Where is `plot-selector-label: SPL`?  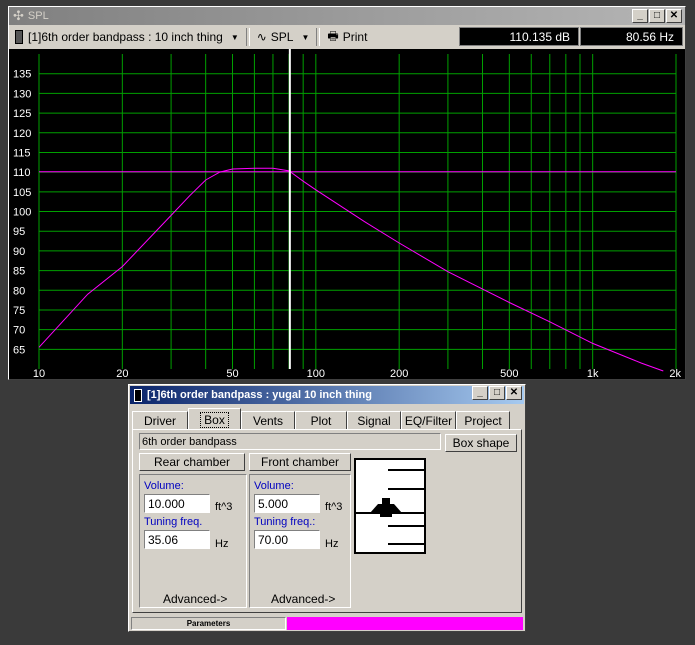 plot-selector-label: SPL is located at coordinates (282, 37).